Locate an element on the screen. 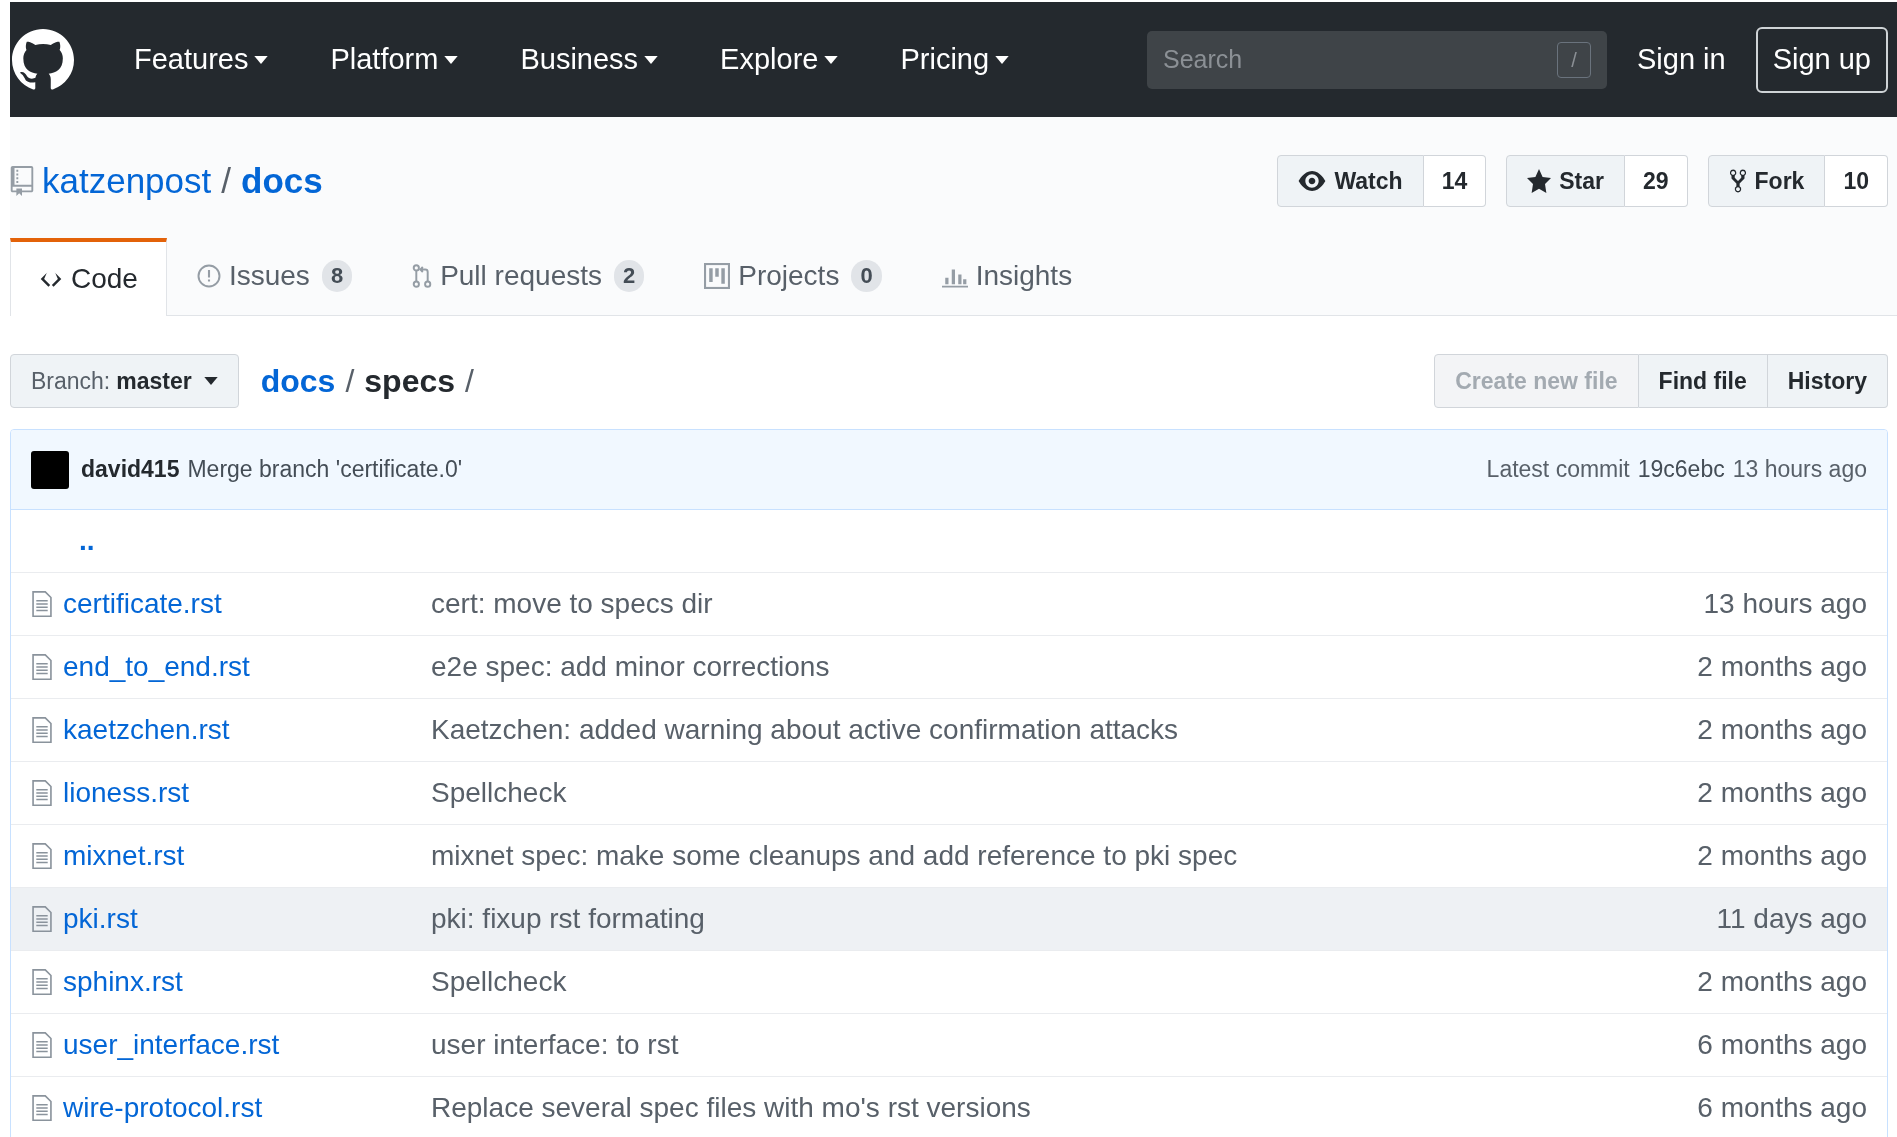 Image resolution: width=1897 pixels, height=1137 pixels. file-name-link: user_interface.rst is located at coordinates (171, 1045).